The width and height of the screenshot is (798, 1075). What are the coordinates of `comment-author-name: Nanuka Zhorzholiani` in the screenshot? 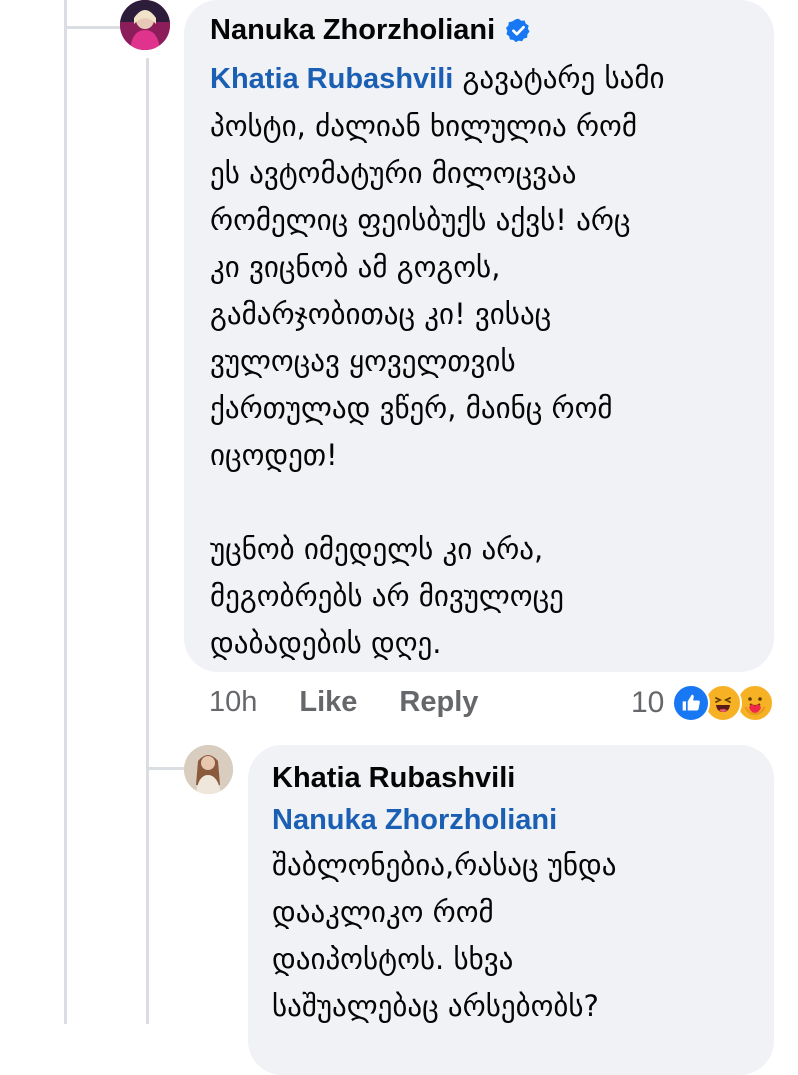 It's located at (352, 30).